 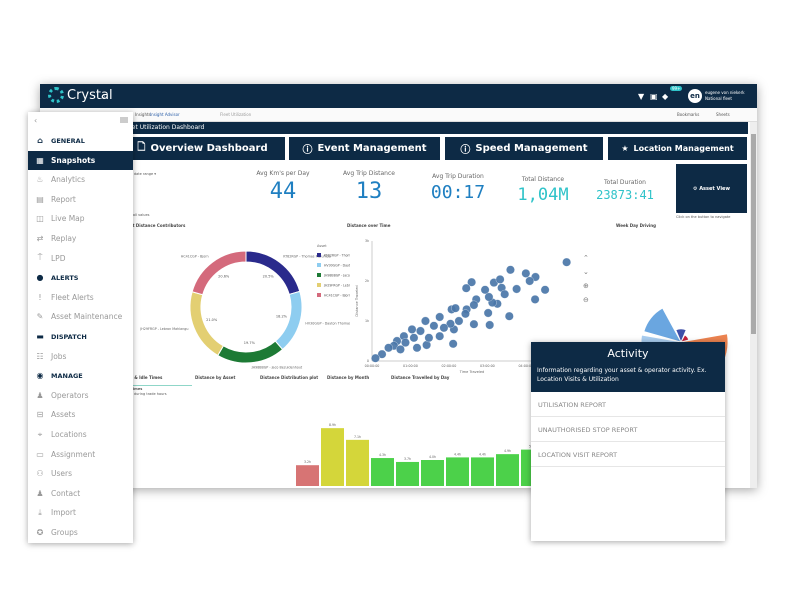 What do you see at coordinates (628, 429) in the screenshot?
I see `report-link: UNAUTHORISED STOP REPORT` at bounding box center [628, 429].